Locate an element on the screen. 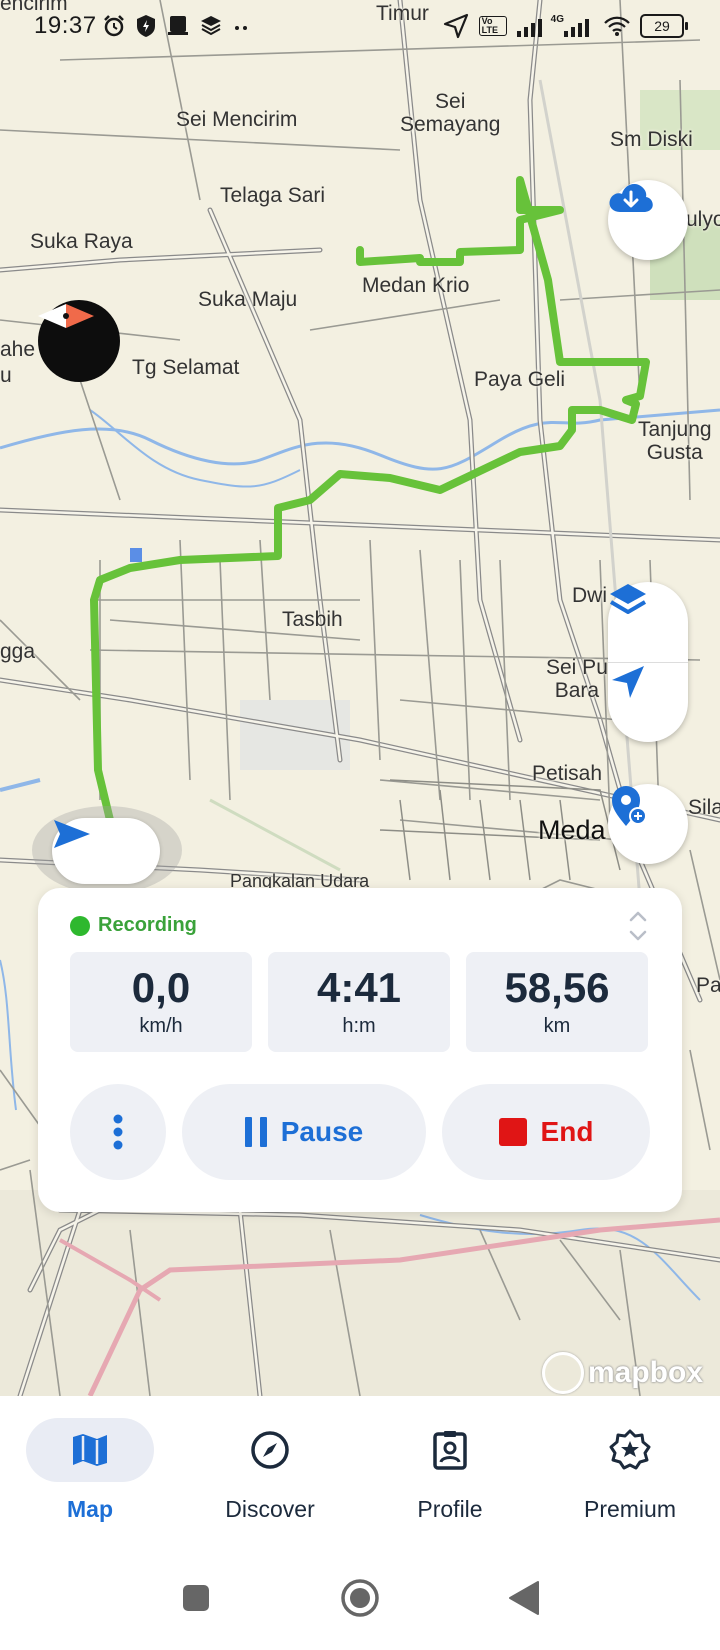  profile-icon is located at coordinates (450, 1450).